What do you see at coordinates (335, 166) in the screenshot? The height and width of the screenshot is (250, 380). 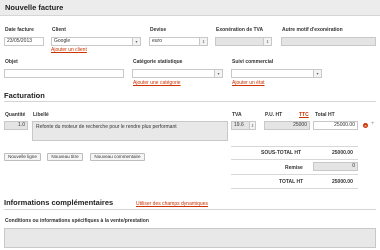 I see `remise-input: 0` at bounding box center [335, 166].